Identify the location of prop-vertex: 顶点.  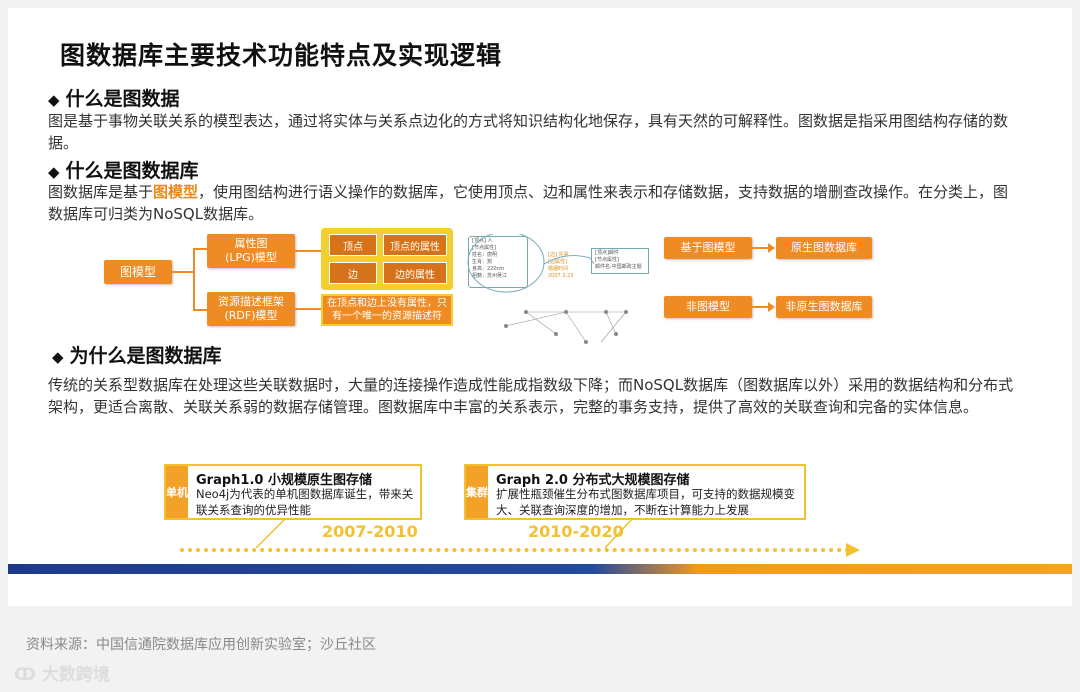
(353, 245).